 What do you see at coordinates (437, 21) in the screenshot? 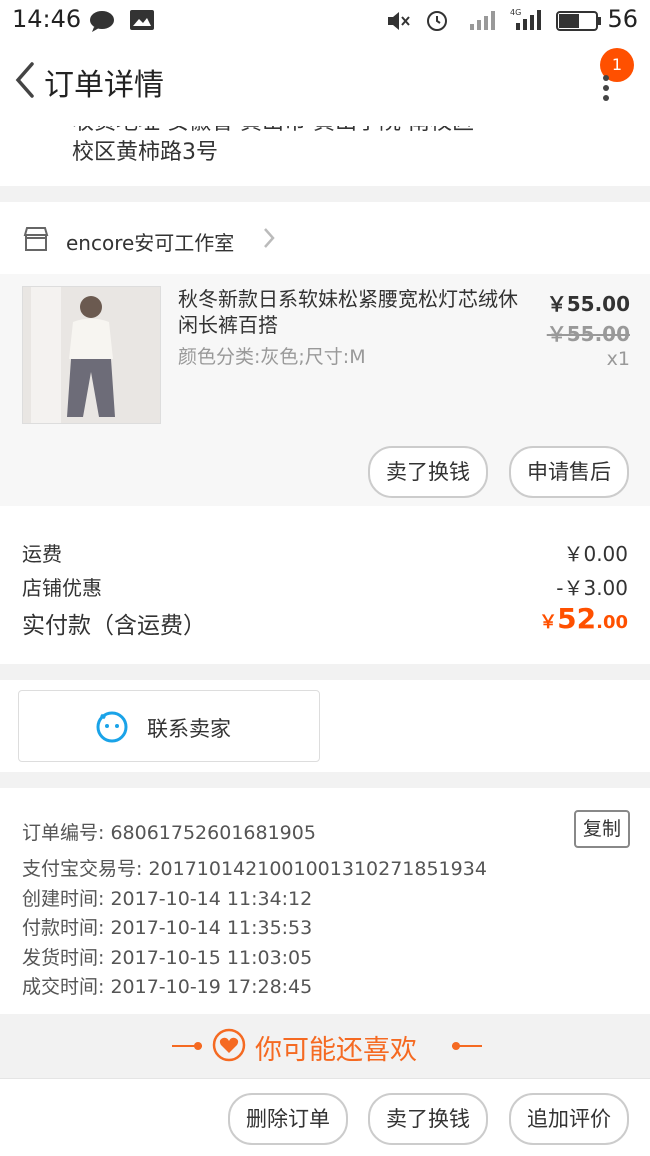
I see `alarm-icon` at bounding box center [437, 21].